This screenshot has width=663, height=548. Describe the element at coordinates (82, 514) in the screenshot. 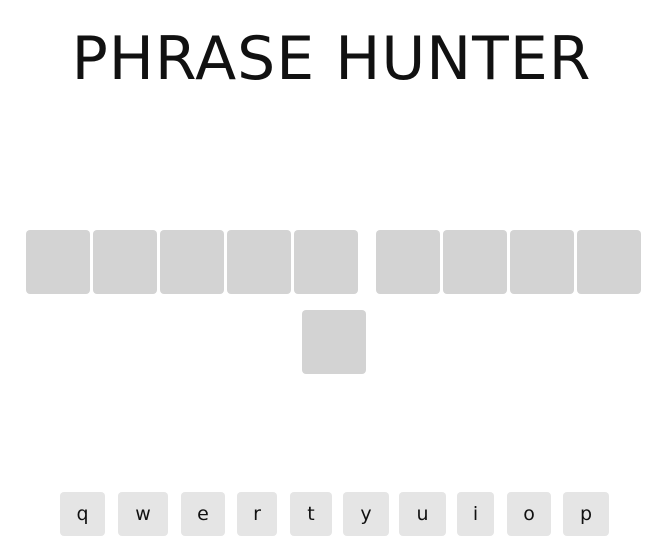

I see `key-q: q` at that location.